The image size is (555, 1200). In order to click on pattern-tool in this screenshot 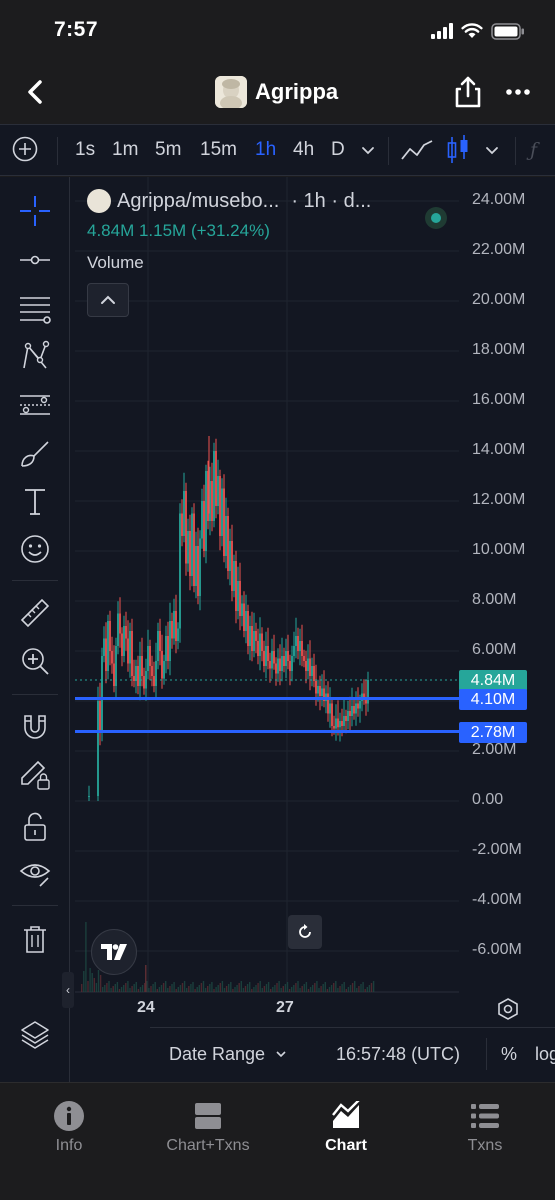, I will do `click(35, 357)`.